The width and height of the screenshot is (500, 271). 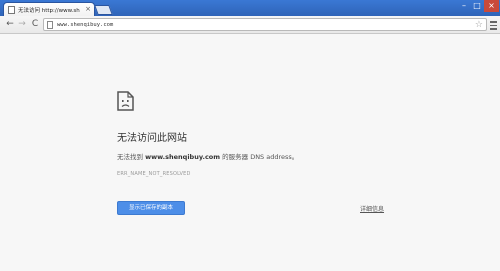 I want to click on back-button: ←, so click(x=10, y=24).